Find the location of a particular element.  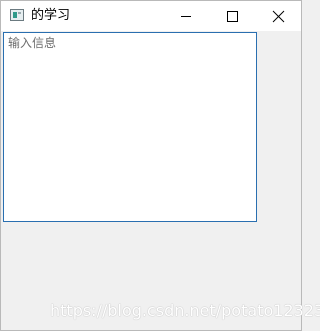

close-button is located at coordinates (278, 16).